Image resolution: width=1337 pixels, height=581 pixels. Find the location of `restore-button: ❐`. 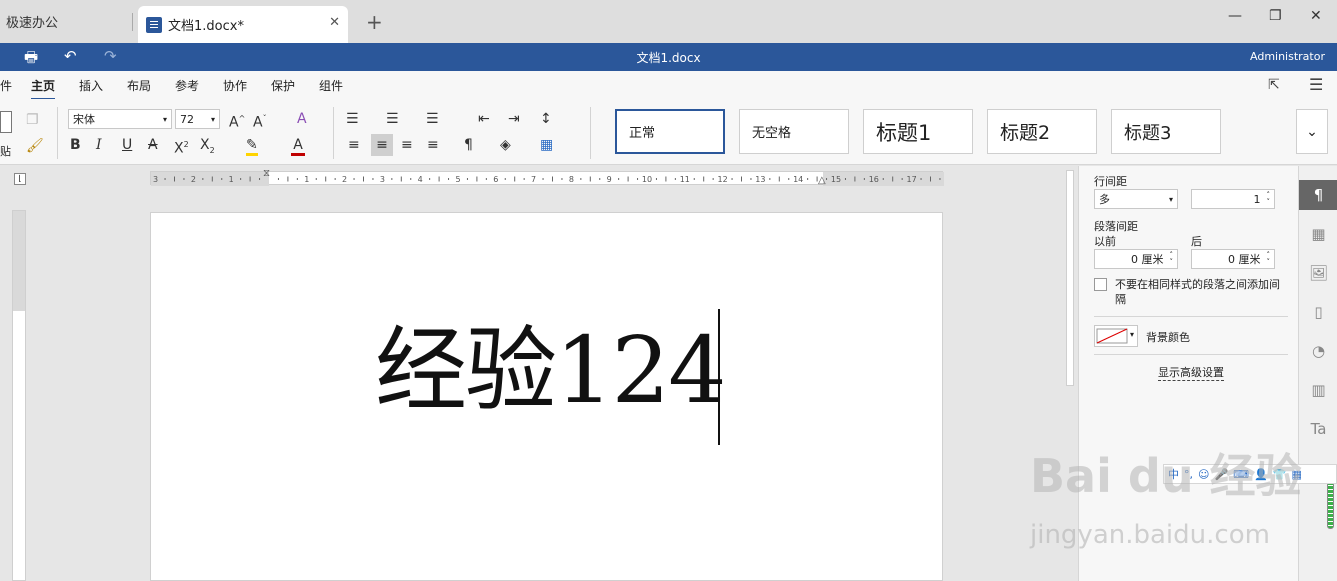

restore-button: ❐ is located at coordinates (1275, 16).